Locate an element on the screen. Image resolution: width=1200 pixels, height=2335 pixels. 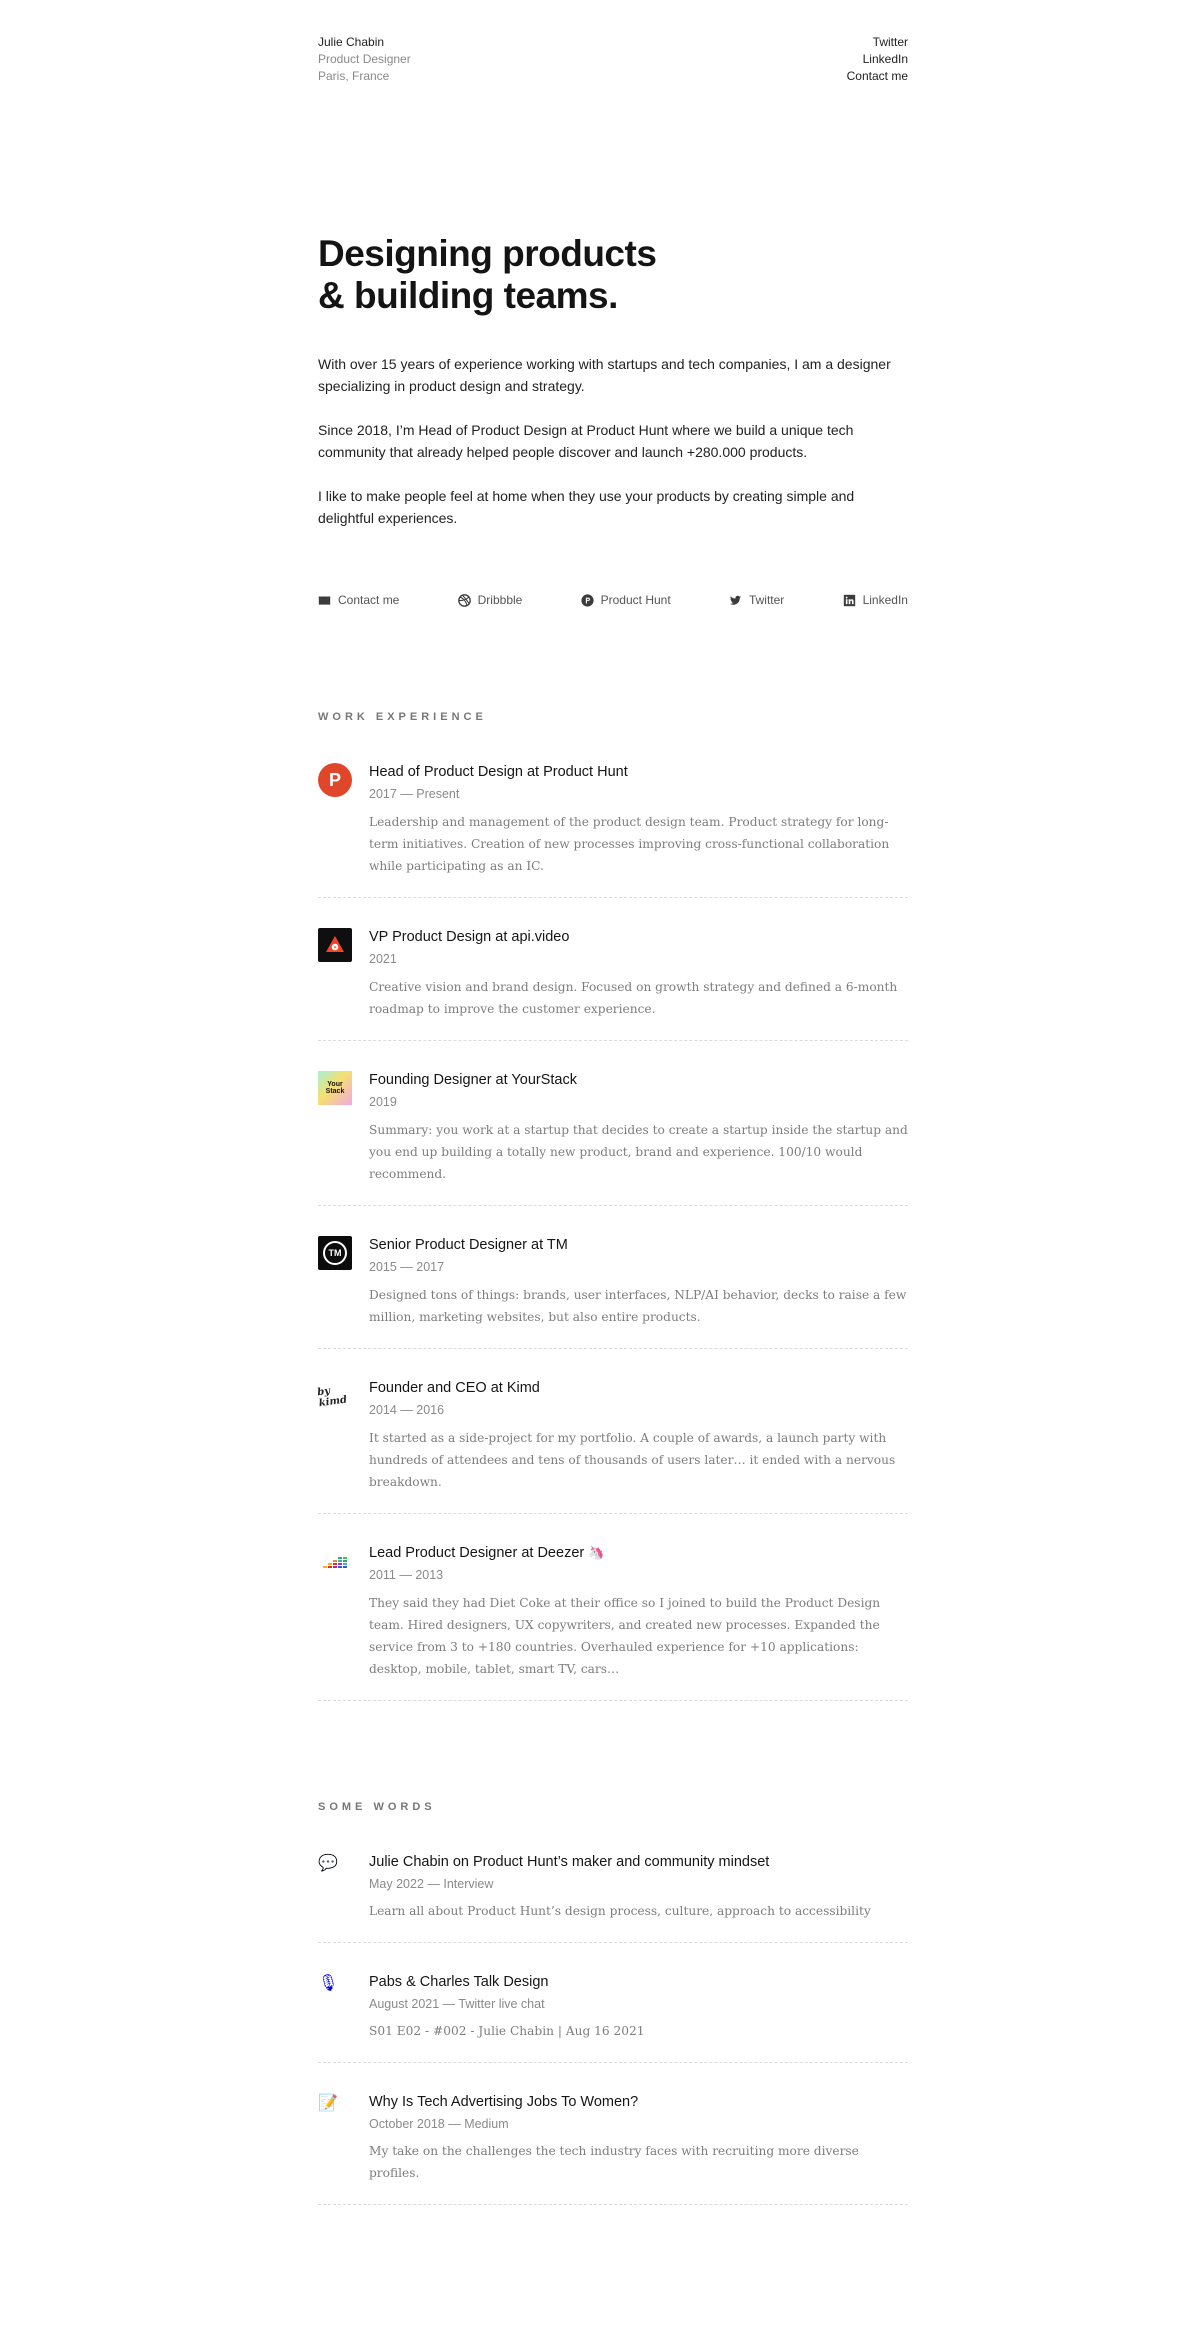
tm-logo-mark: TM is located at coordinates (335, 1253).